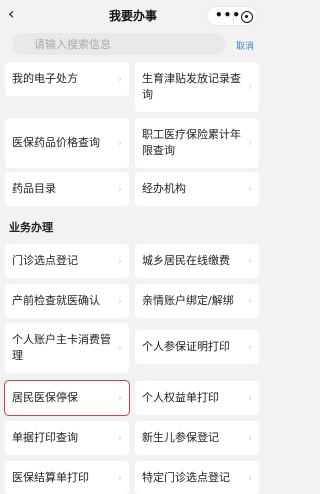 This screenshot has height=494, width=320. What do you see at coordinates (45, 437) in the screenshot?
I see `service-item-label: 单据打印查询` at bounding box center [45, 437].